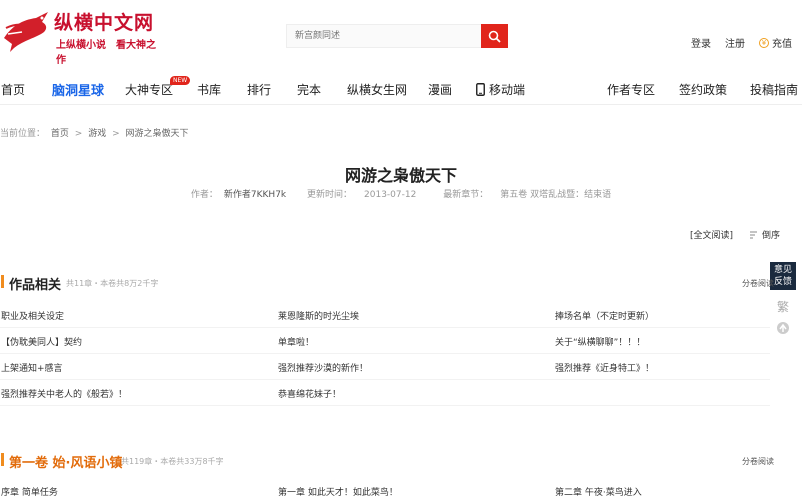 The height and width of the screenshot is (500, 802). What do you see at coordinates (323, 367) in the screenshot?
I see `chapter-link: 强烈推荐沙漠的新作！` at bounding box center [323, 367].